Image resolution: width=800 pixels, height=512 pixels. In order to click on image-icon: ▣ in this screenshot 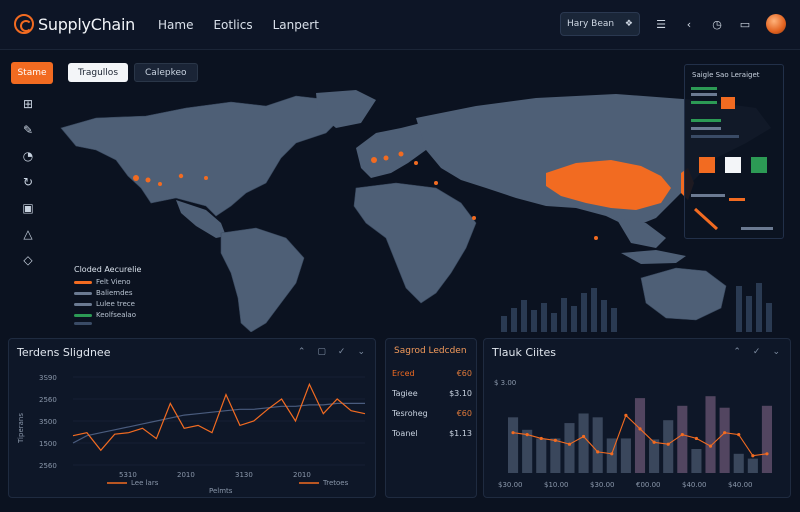, I will do `click(28, 207)`.